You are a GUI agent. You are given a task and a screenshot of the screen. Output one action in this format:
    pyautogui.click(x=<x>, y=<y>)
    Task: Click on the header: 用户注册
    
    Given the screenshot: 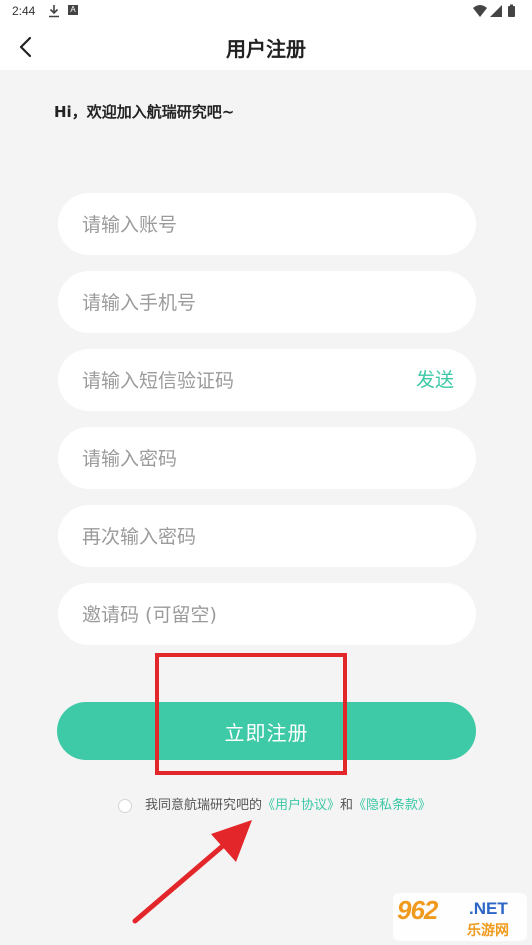 What is the action you would take?
    pyautogui.click(x=266, y=47)
    